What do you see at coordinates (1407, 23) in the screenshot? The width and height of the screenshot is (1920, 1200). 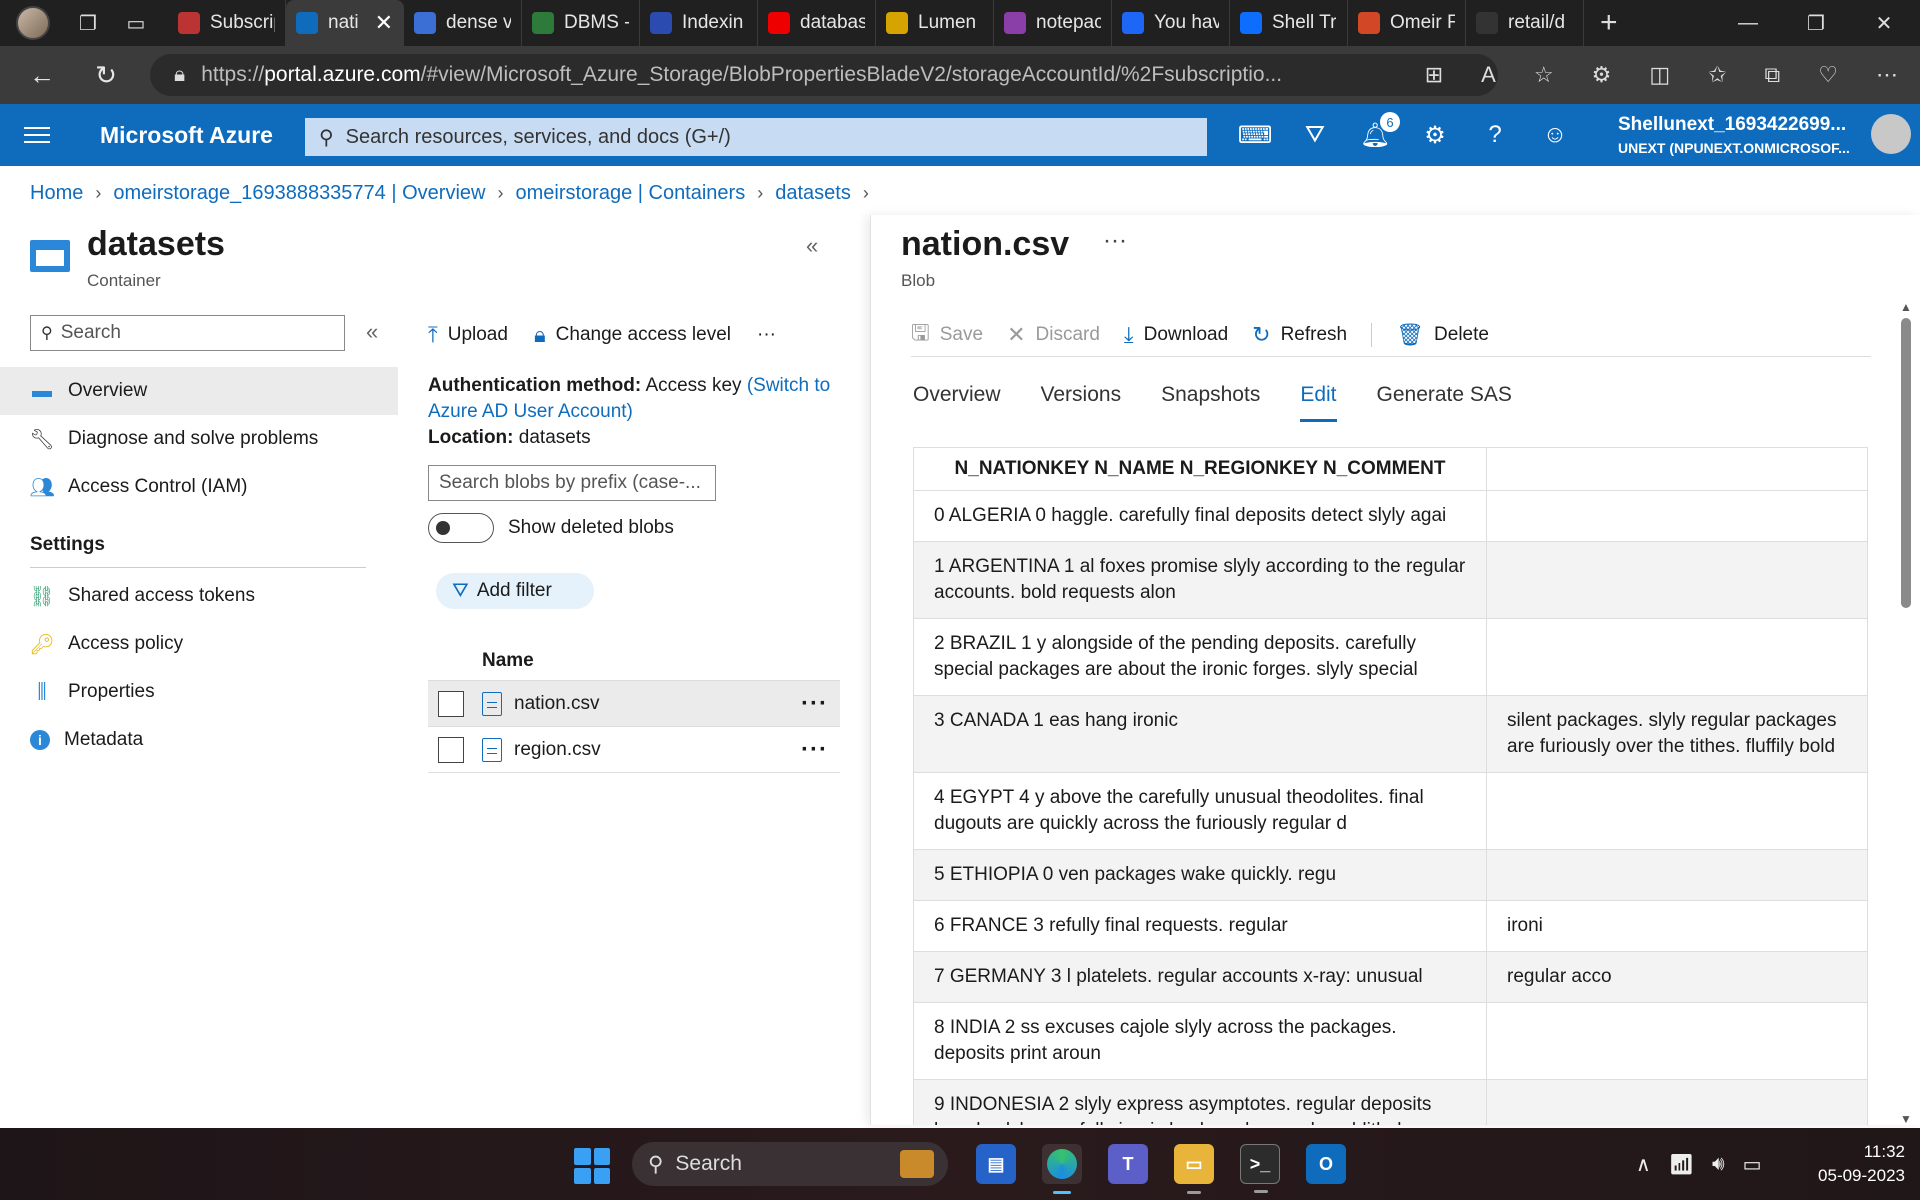 I see `browser-tab: Omeir F` at bounding box center [1407, 23].